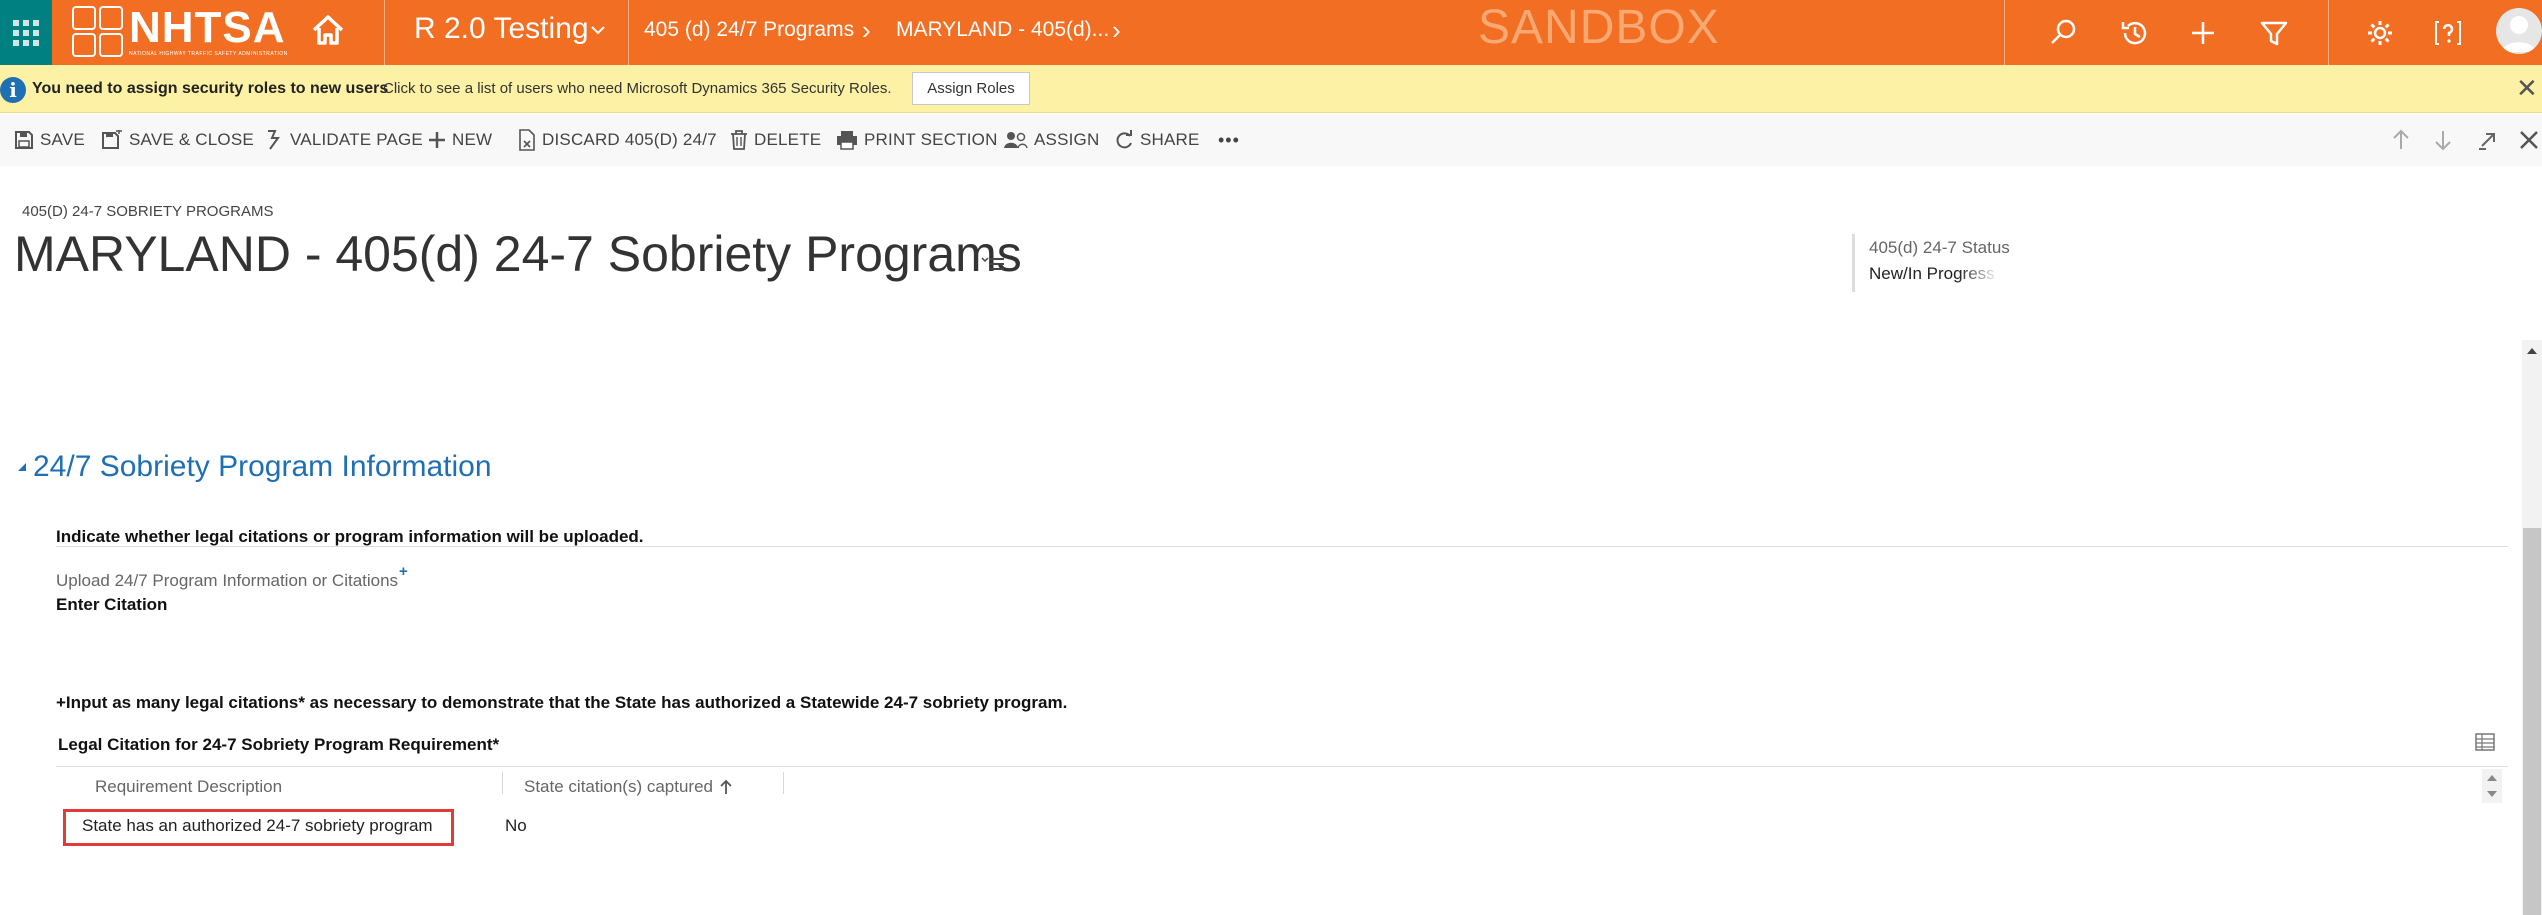 The height and width of the screenshot is (915, 2542). Describe the element at coordinates (1116, 30) in the screenshot. I see `breadcrumb-next-icon: ›` at that location.